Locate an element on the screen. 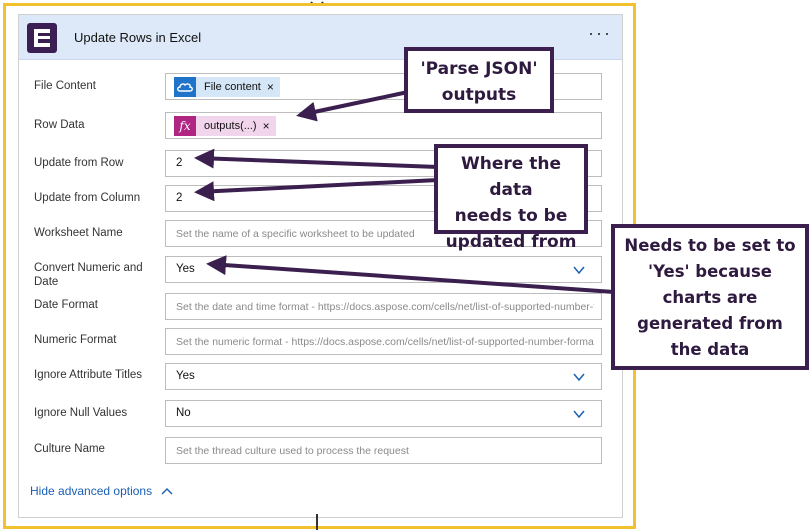 The width and height of the screenshot is (812, 530). row-data-label: Row Data is located at coordinates (59, 125).